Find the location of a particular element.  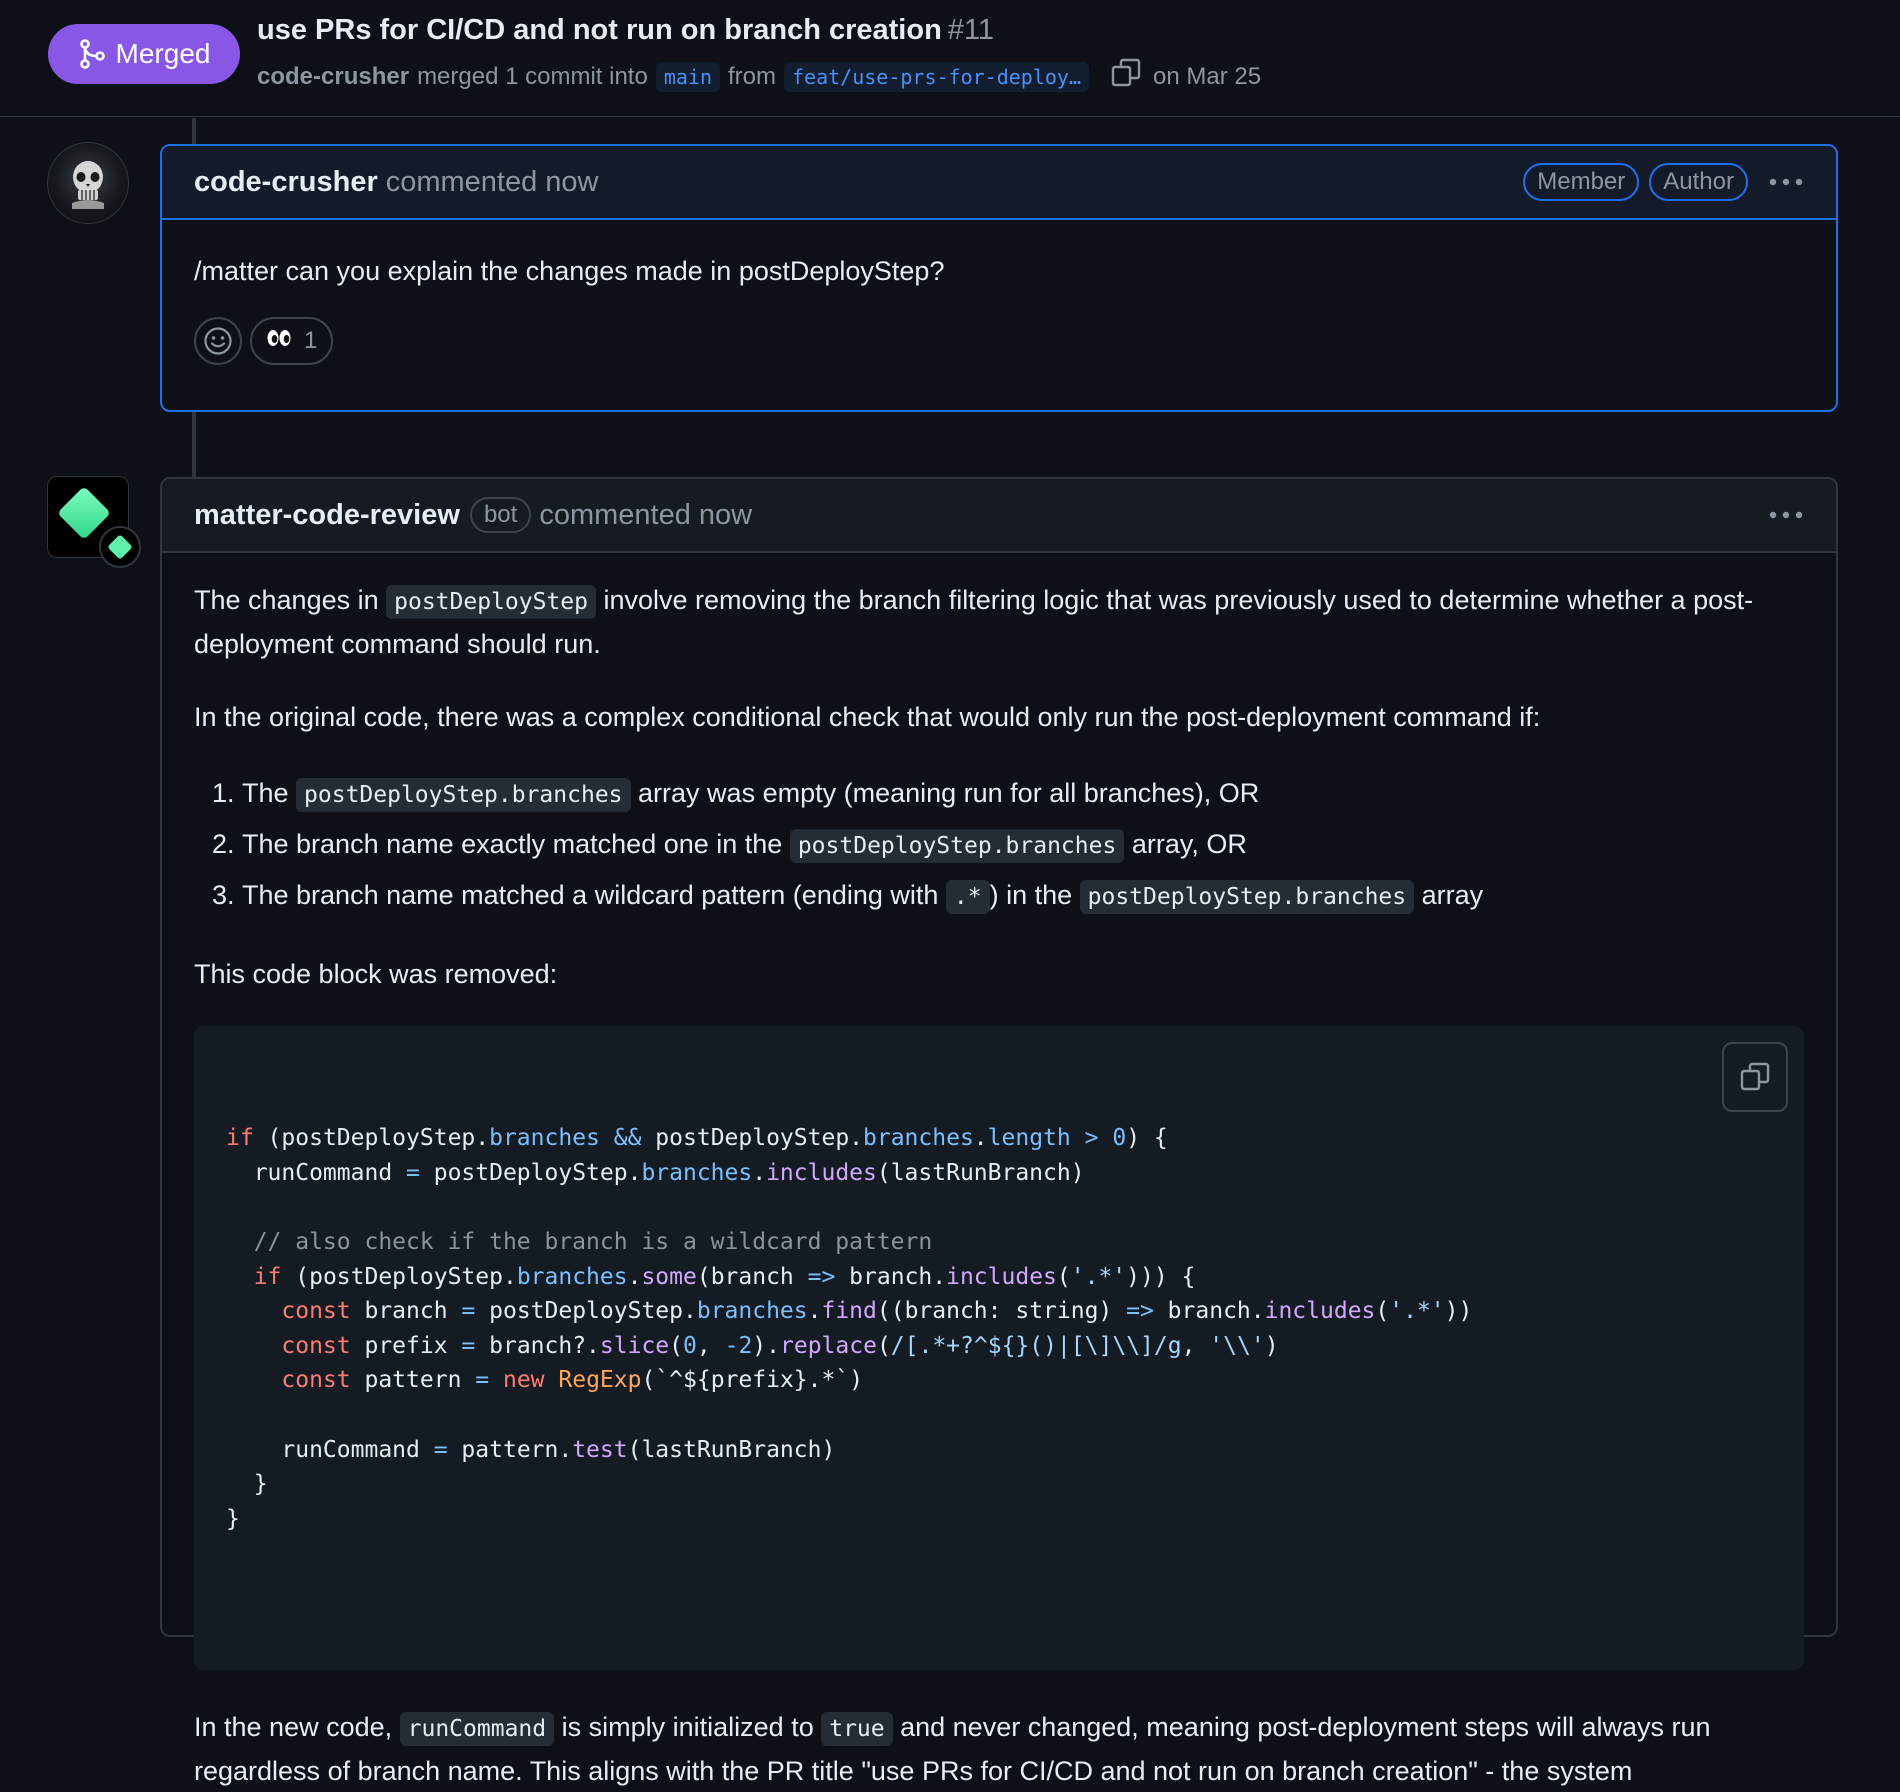

eyes-reaction-button: 1 is located at coordinates (292, 341).